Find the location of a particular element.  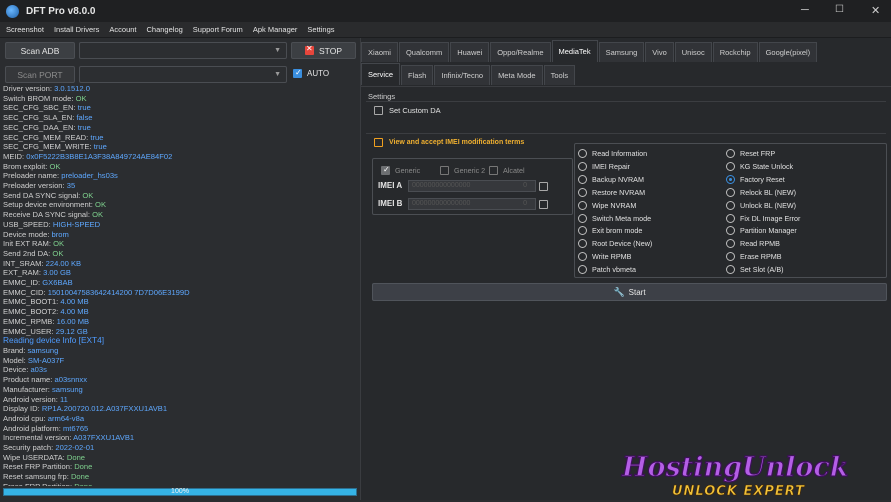

chevron-down-icon: ▼ is located at coordinates (277, 50).